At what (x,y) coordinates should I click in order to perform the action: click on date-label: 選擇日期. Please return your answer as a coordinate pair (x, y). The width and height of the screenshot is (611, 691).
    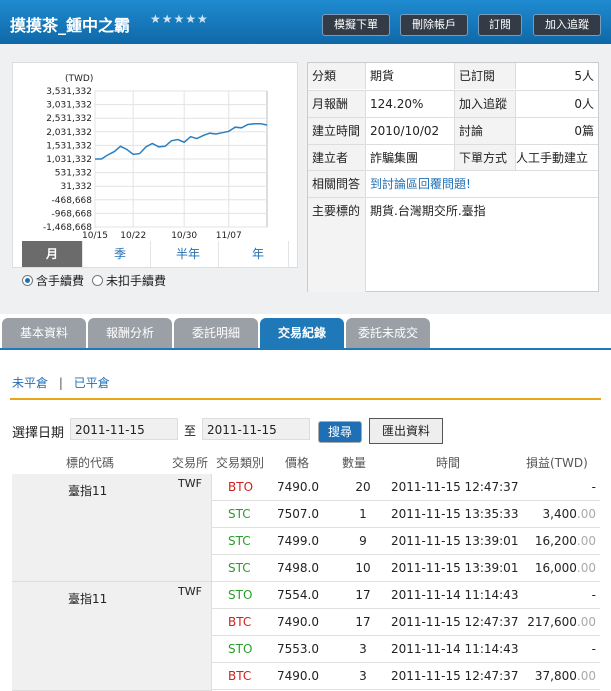
    Looking at the image, I should click on (38, 433).